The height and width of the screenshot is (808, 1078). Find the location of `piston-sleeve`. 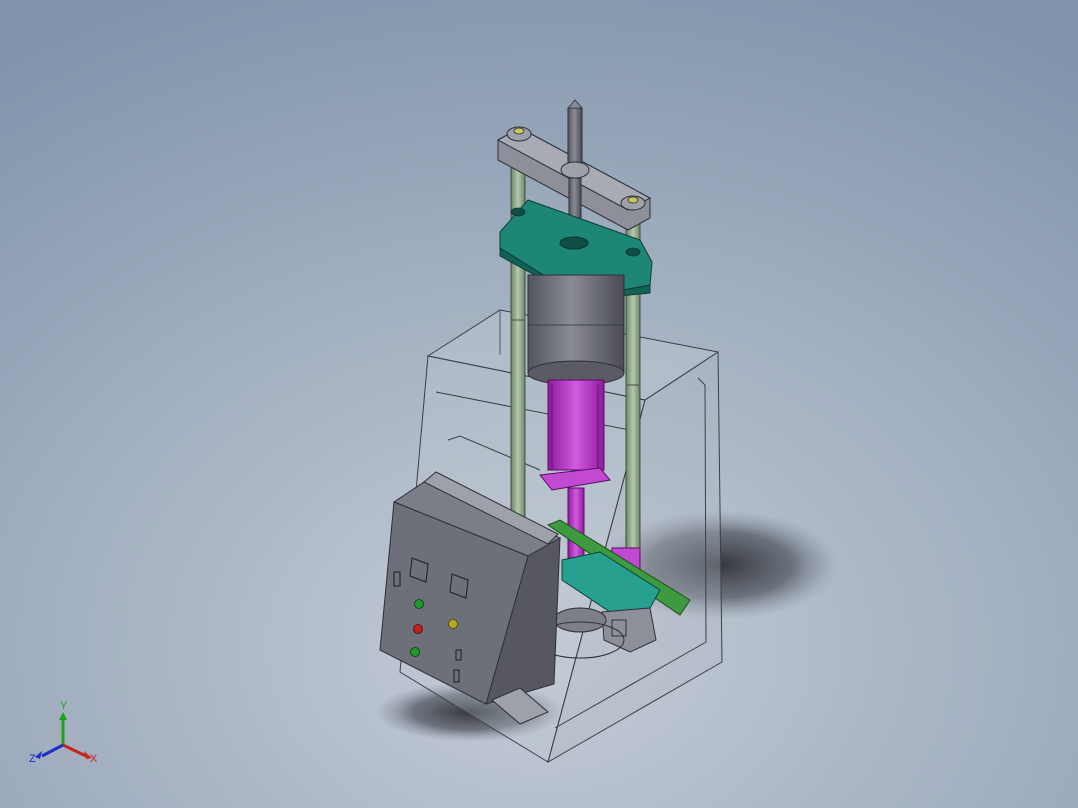

piston-sleeve is located at coordinates (576, 425).